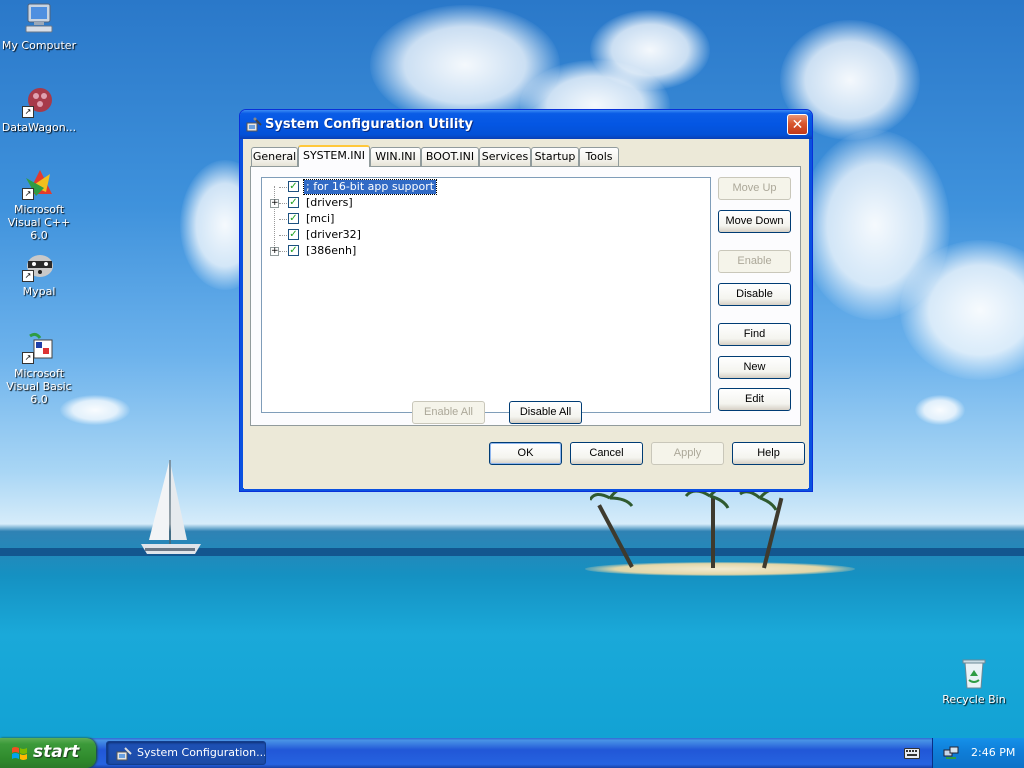 This screenshot has width=1024, height=768. What do you see at coordinates (512, 753) in the screenshot?
I see `taskbar: start System Configuration... 2:46 PM` at bounding box center [512, 753].